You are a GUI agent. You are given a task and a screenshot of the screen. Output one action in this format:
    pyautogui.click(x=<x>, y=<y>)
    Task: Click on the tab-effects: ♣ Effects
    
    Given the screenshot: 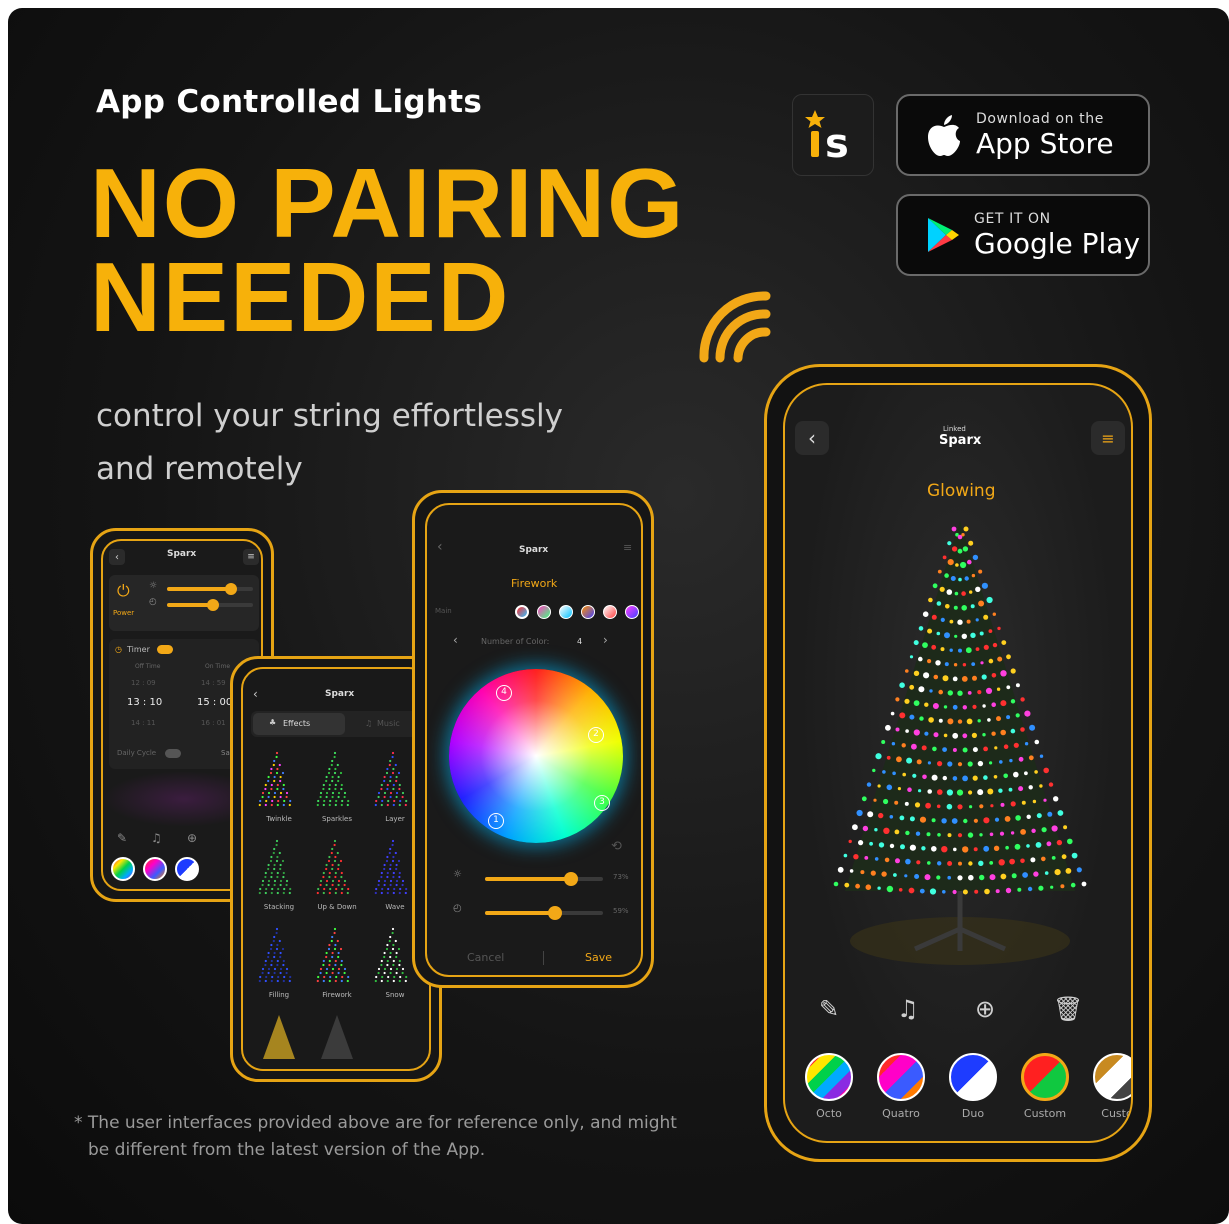 What is the action you would take?
    pyautogui.click(x=299, y=724)
    